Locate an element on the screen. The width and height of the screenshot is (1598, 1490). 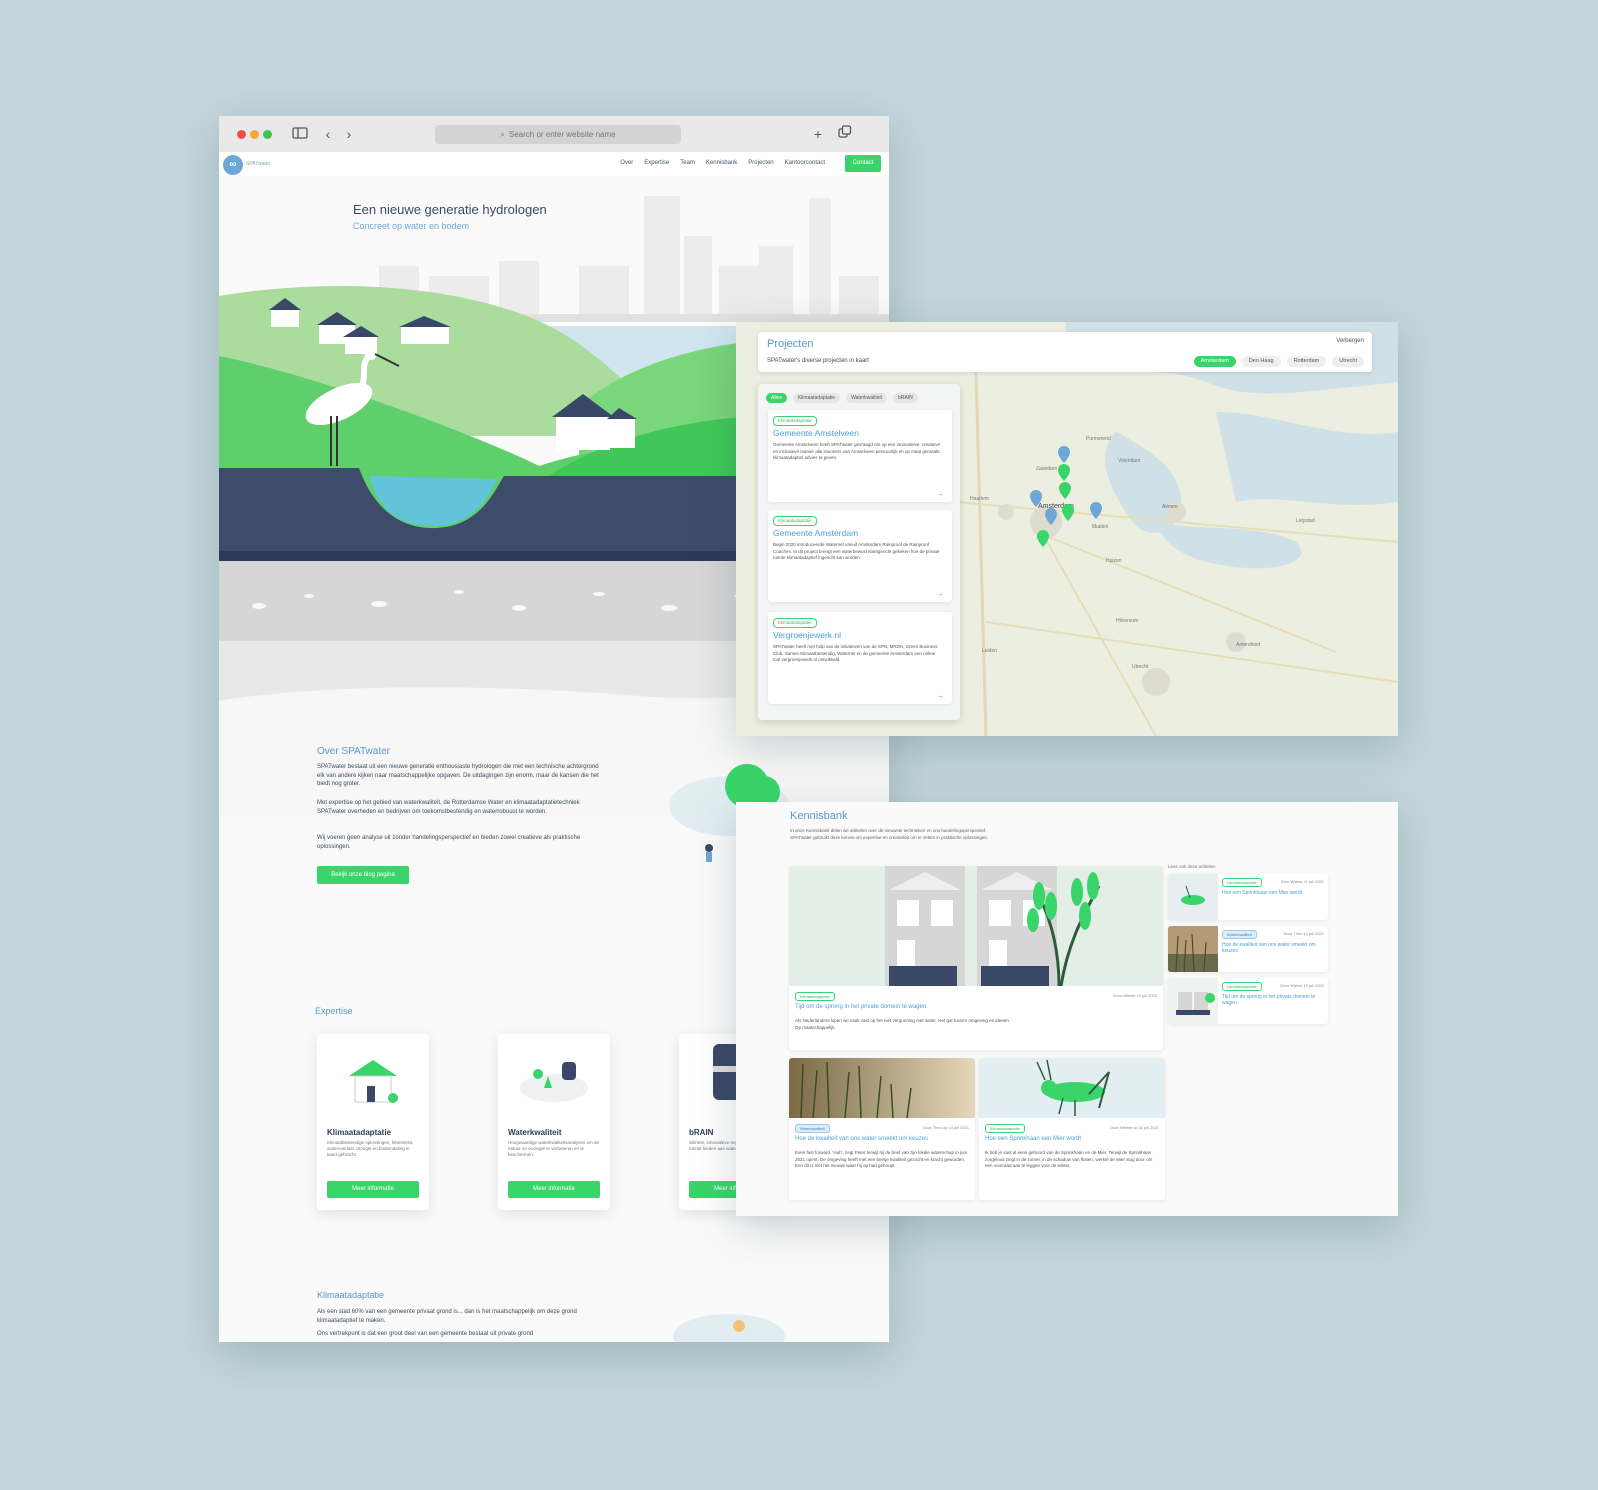
side-articles-label: Lees ook deze artikelen is located at coordinates (1192, 866).